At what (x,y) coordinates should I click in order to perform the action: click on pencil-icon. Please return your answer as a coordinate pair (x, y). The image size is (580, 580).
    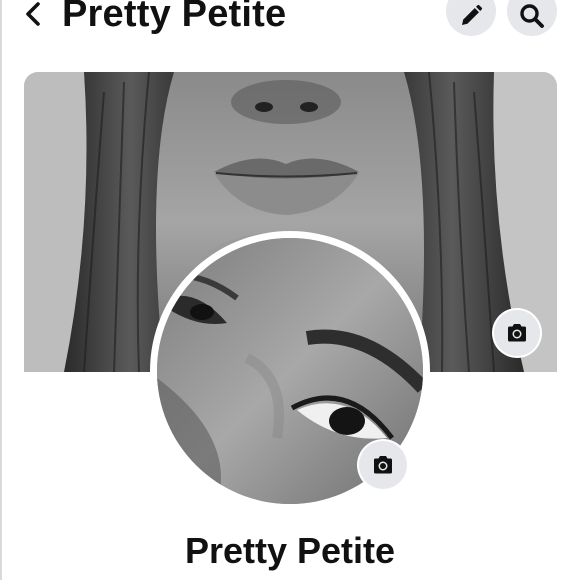
    Looking at the image, I should click on (472, 14).